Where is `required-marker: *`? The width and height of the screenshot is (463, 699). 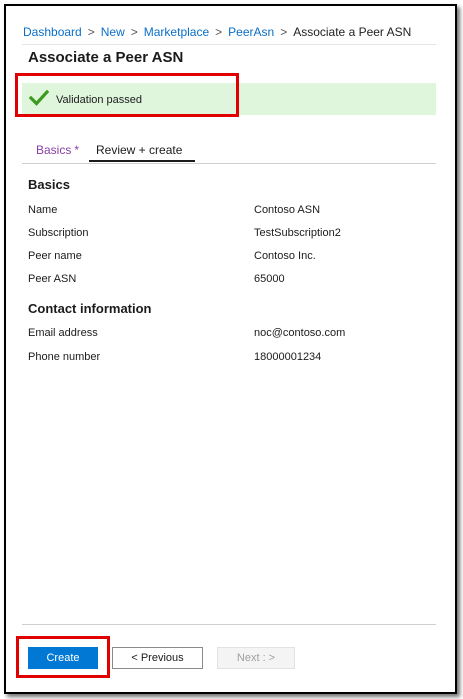
required-marker: * is located at coordinates (77, 150).